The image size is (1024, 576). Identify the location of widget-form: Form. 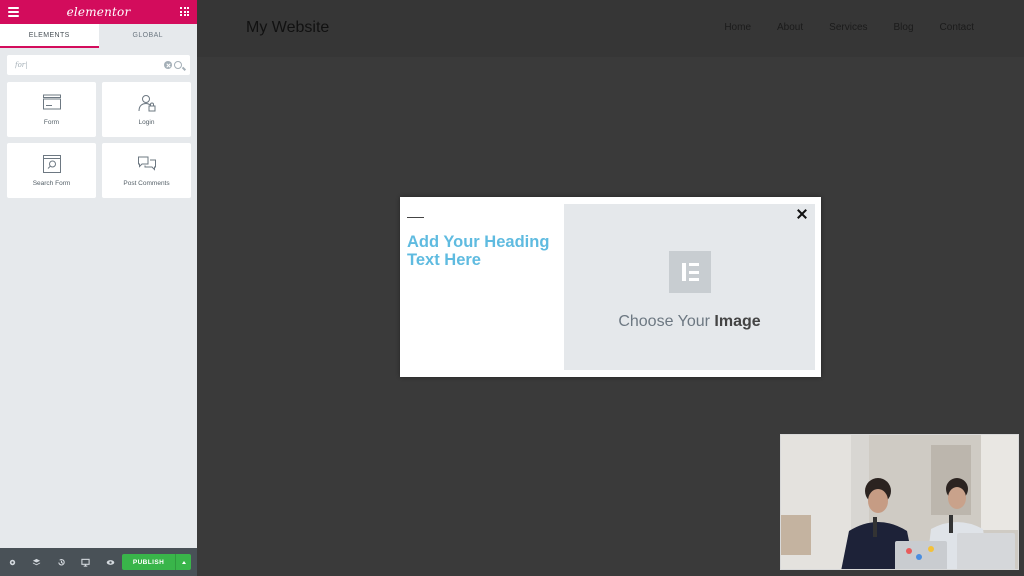
(51, 109).